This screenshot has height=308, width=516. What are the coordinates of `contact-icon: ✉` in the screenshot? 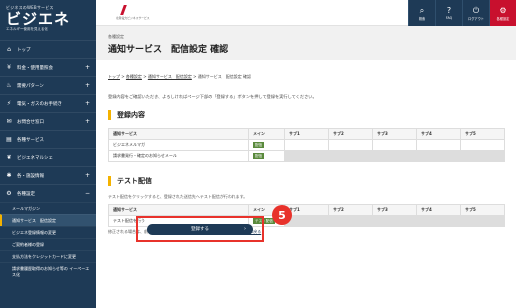 It's located at (9, 121).